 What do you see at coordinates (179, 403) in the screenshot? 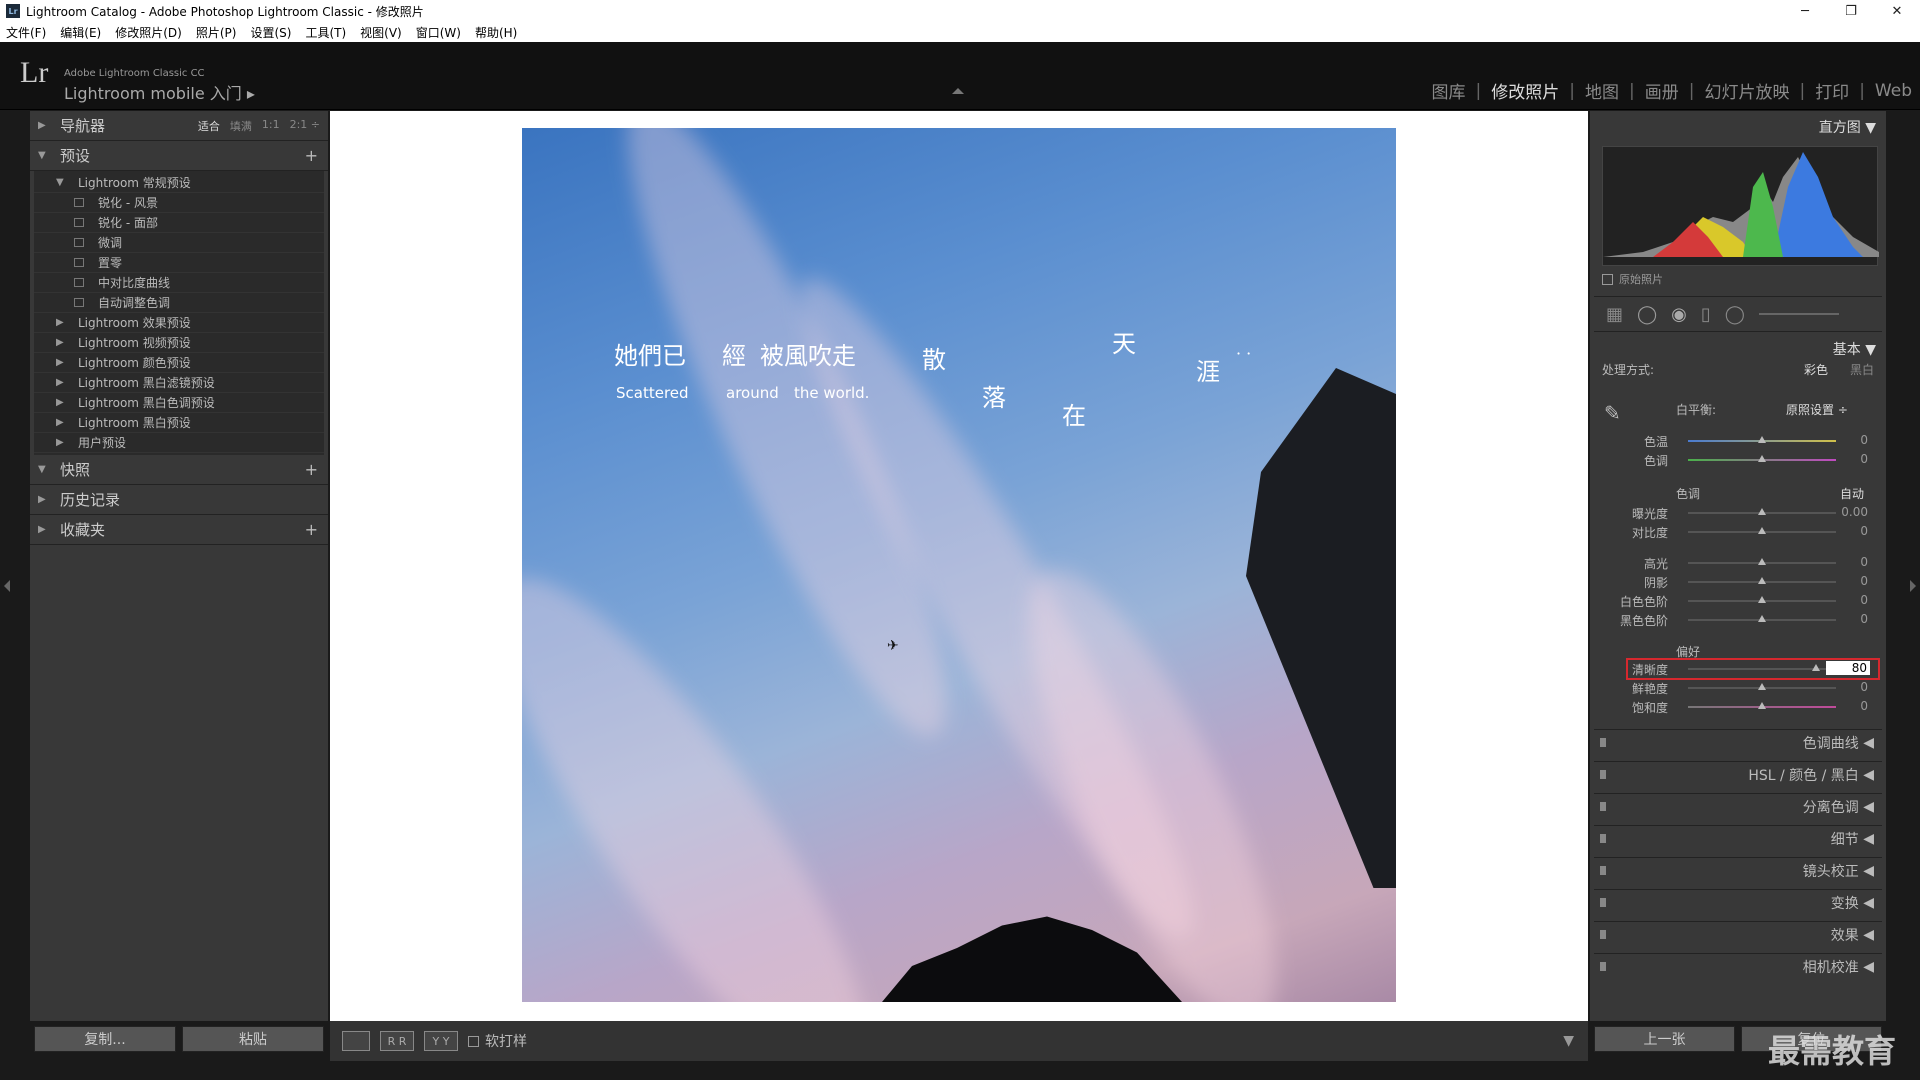
I see `preset-folder: ▶ Lightroom 黑白色调预设` at bounding box center [179, 403].